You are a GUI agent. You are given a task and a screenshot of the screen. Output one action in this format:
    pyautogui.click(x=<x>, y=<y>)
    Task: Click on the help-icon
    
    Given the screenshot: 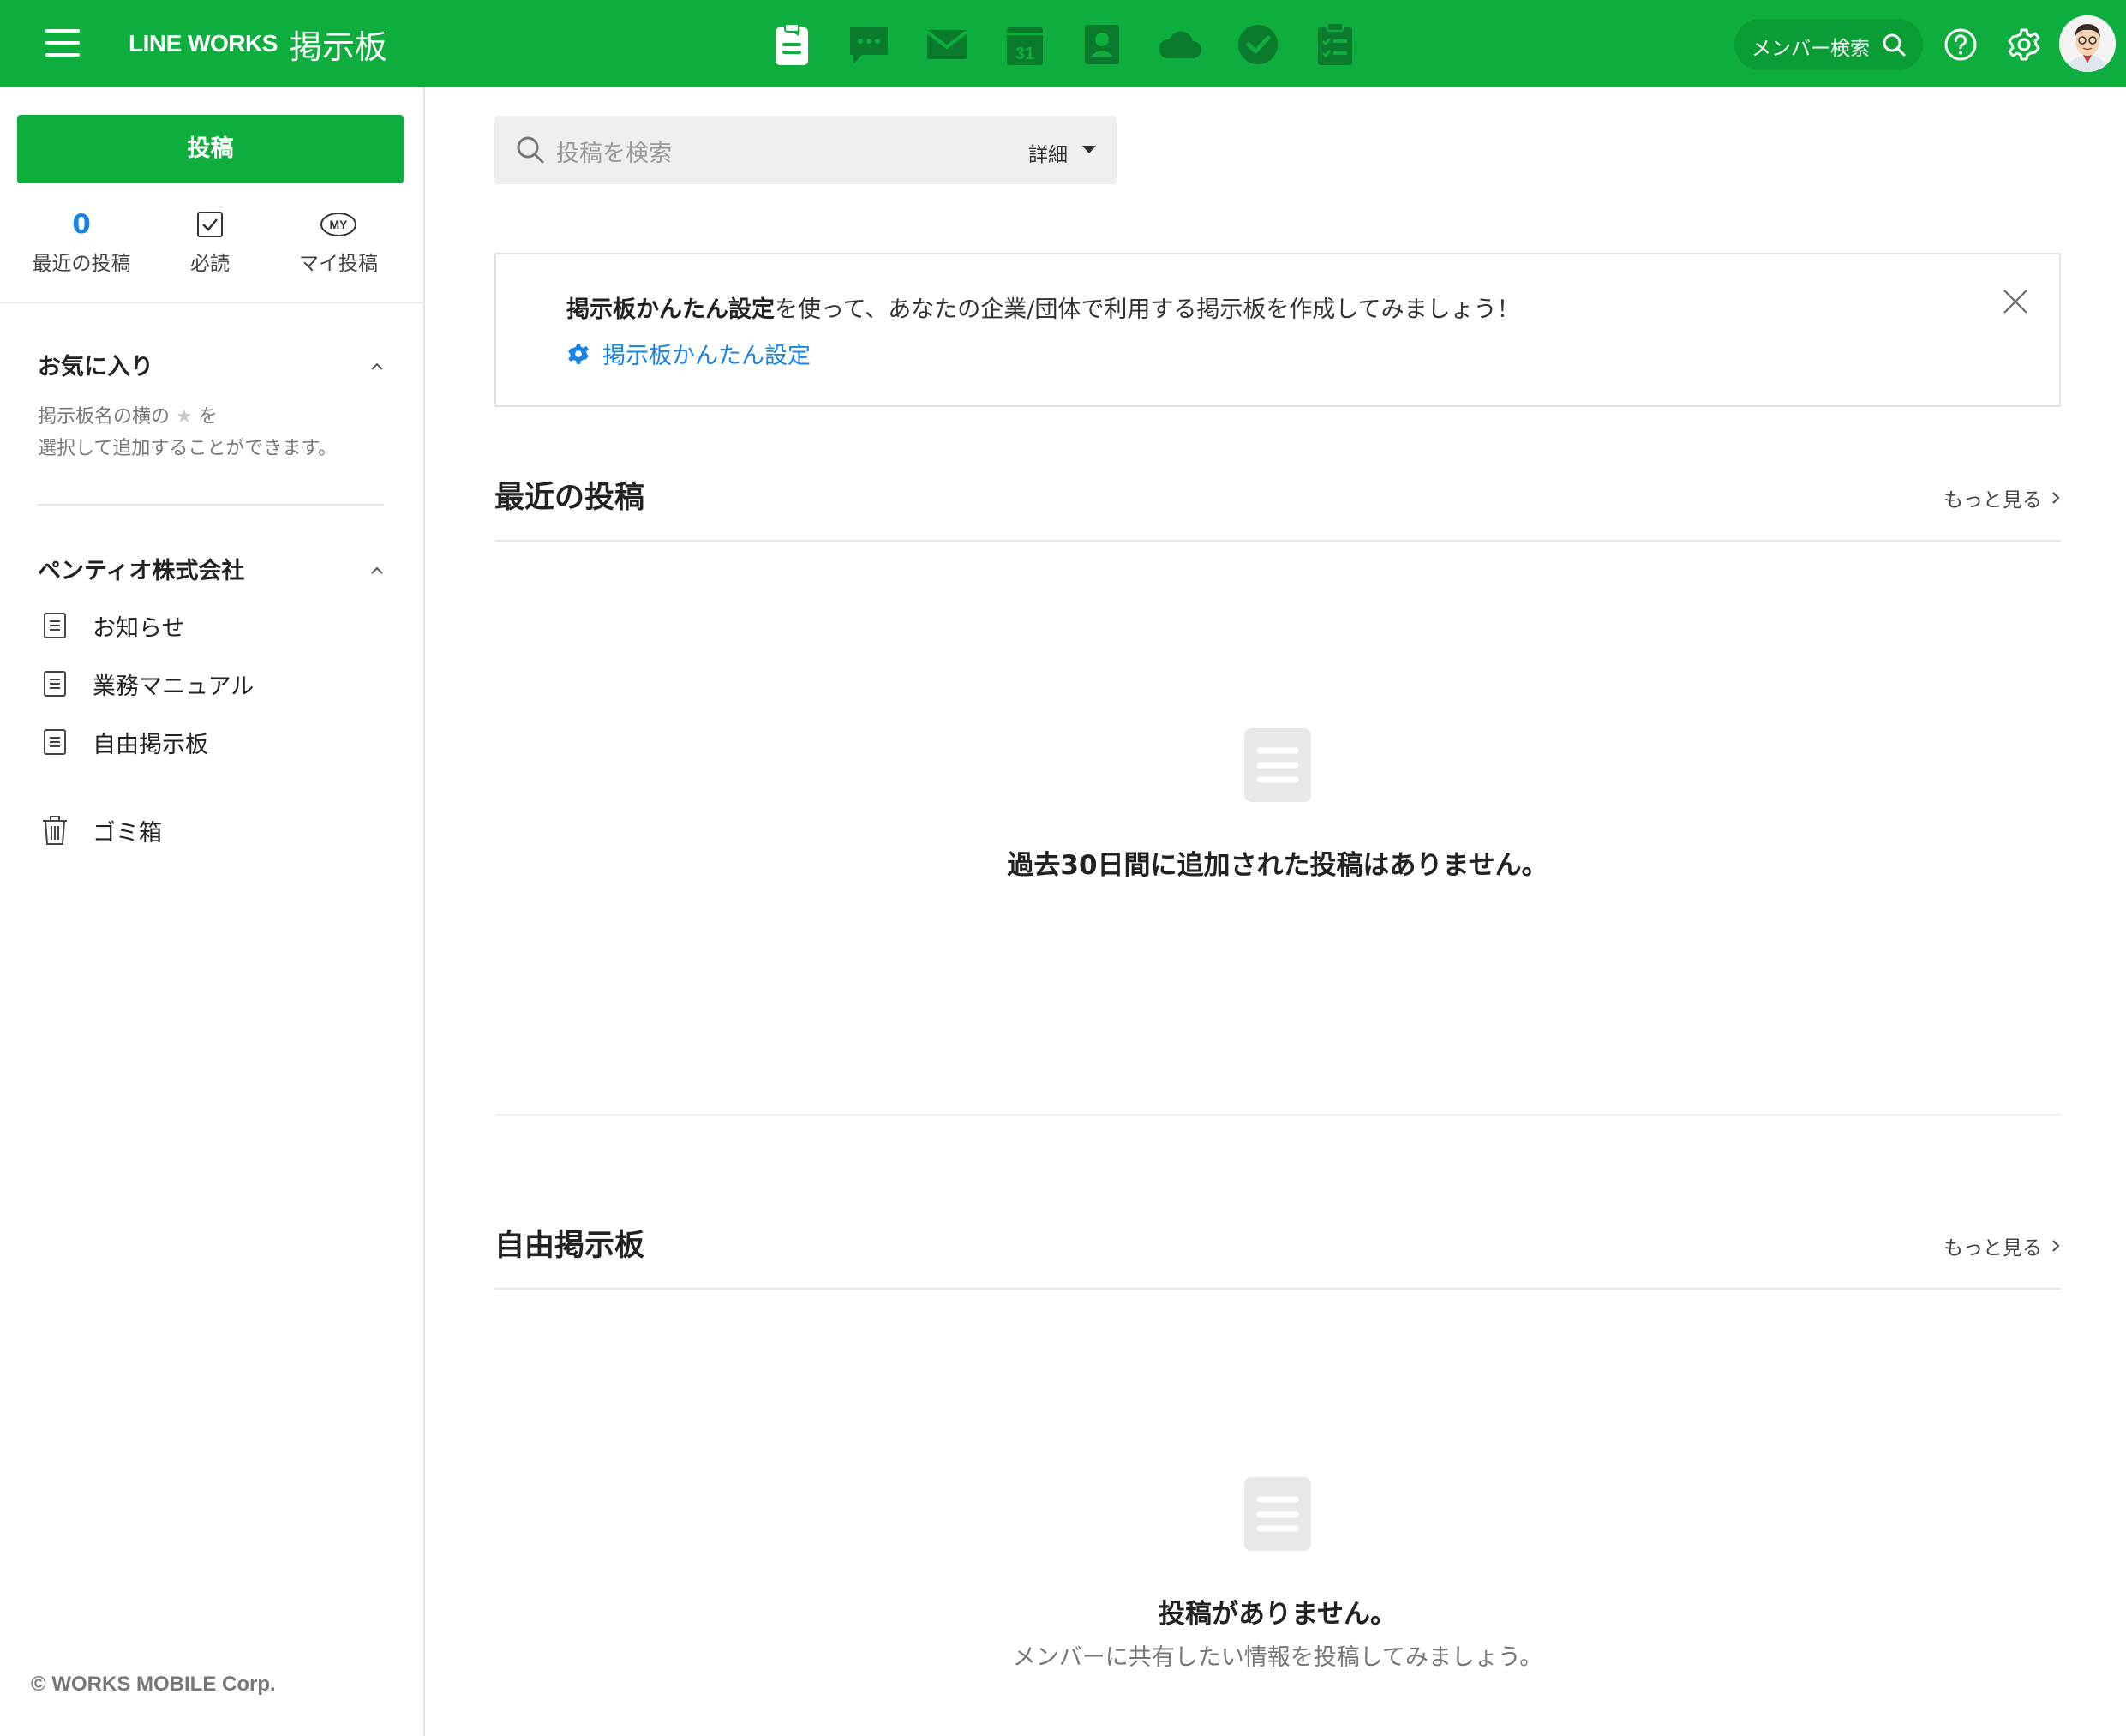 What is the action you would take?
    pyautogui.click(x=1960, y=44)
    